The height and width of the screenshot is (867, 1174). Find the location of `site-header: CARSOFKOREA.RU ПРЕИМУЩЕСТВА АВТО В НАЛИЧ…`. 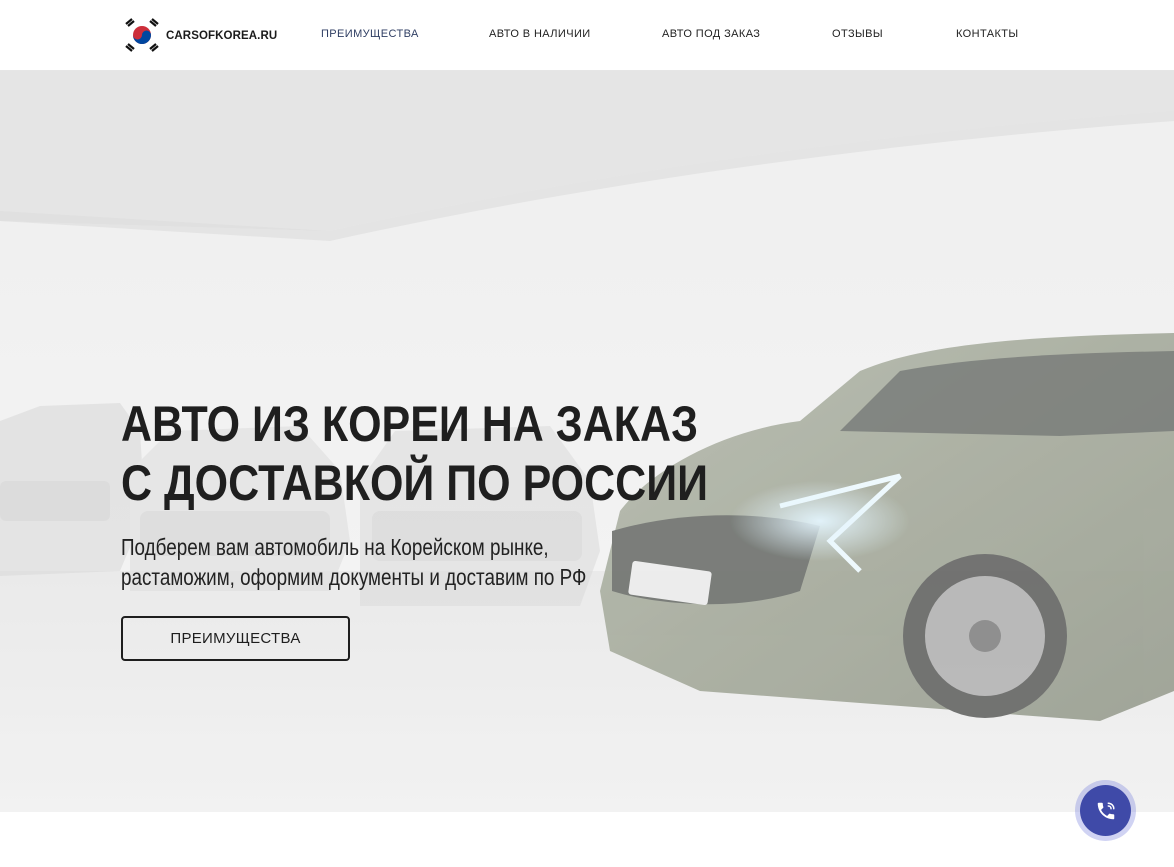

site-header: CARSOFKOREA.RU ПРЕИМУЩЕСТВА АВТО В НАЛИЧ… is located at coordinates (587, 35).